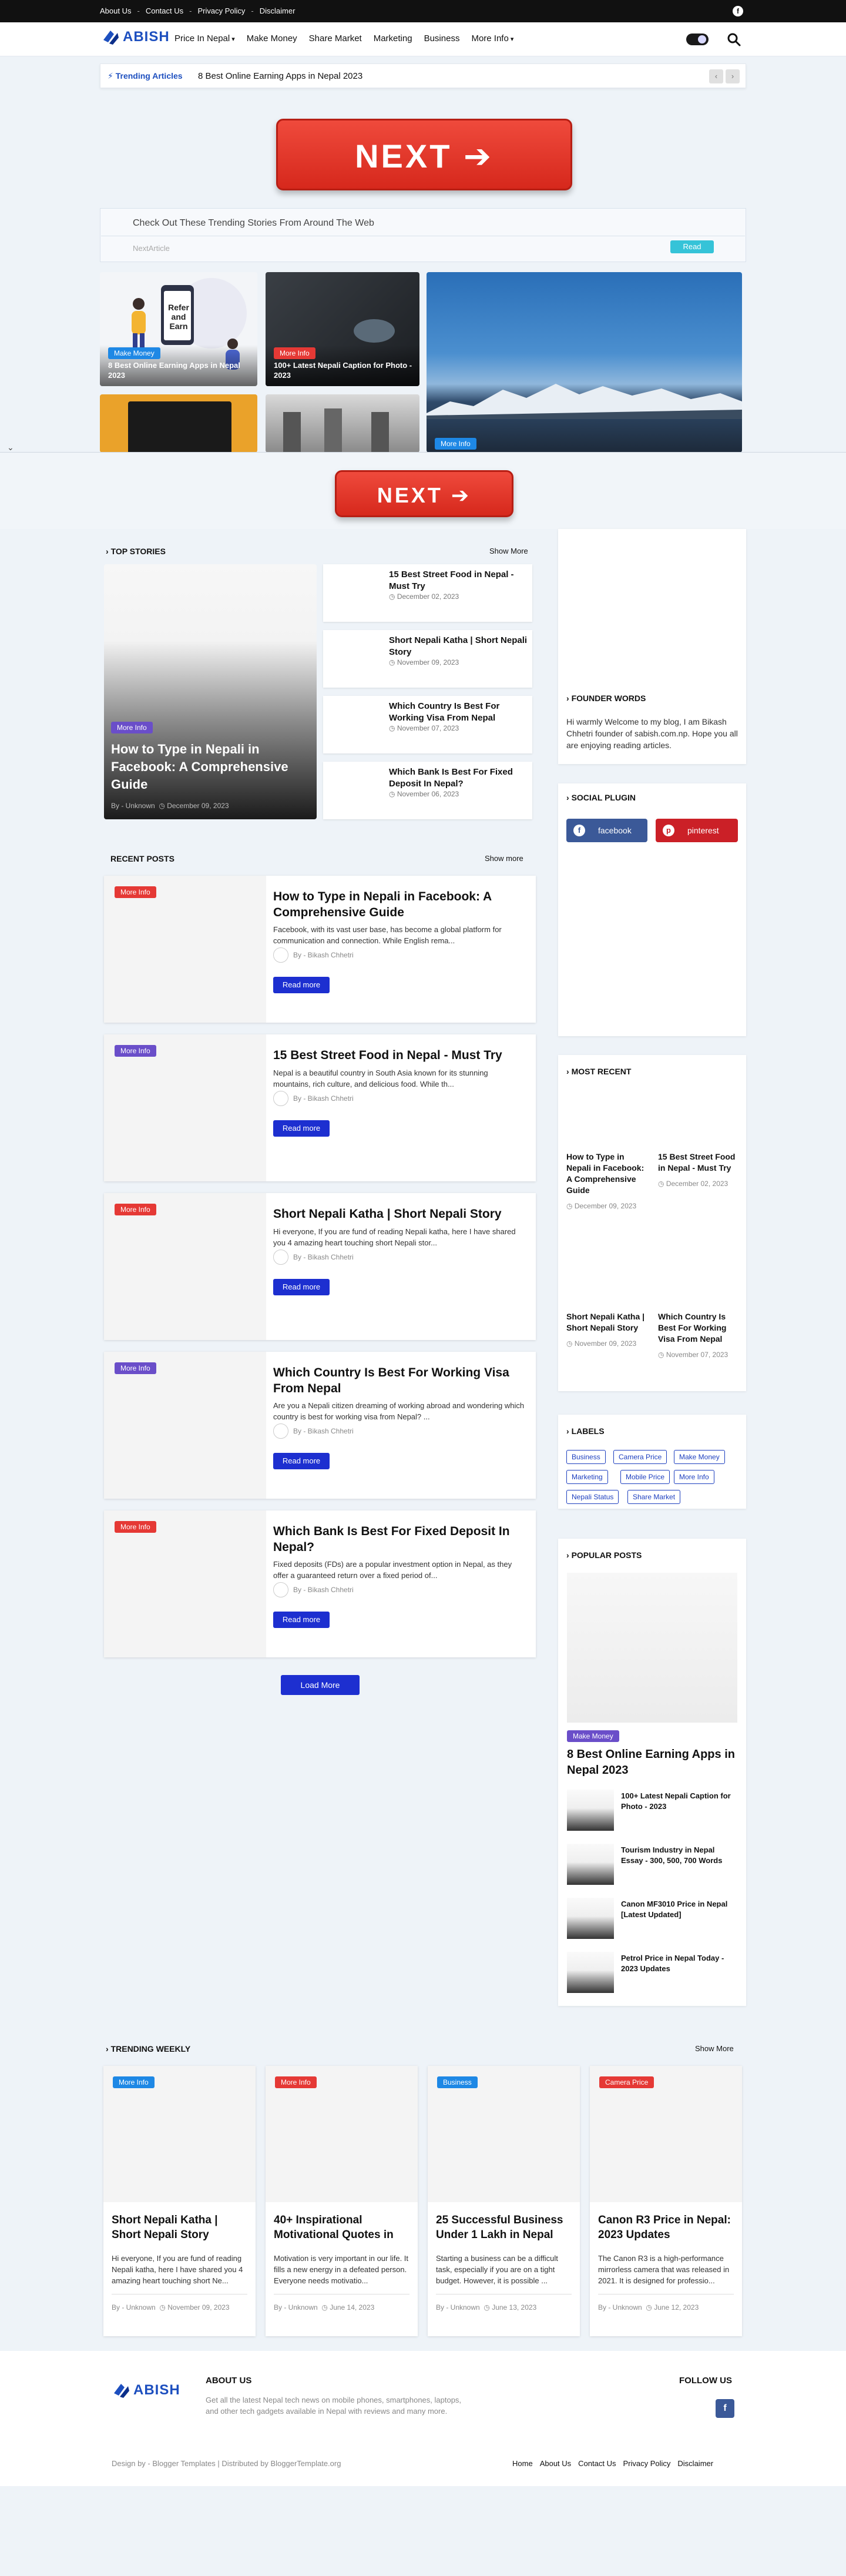  What do you see at coordinates (492, 38) in the screenshot?
I see `nav-more-info: More Info` at bounding box center [492, 38].